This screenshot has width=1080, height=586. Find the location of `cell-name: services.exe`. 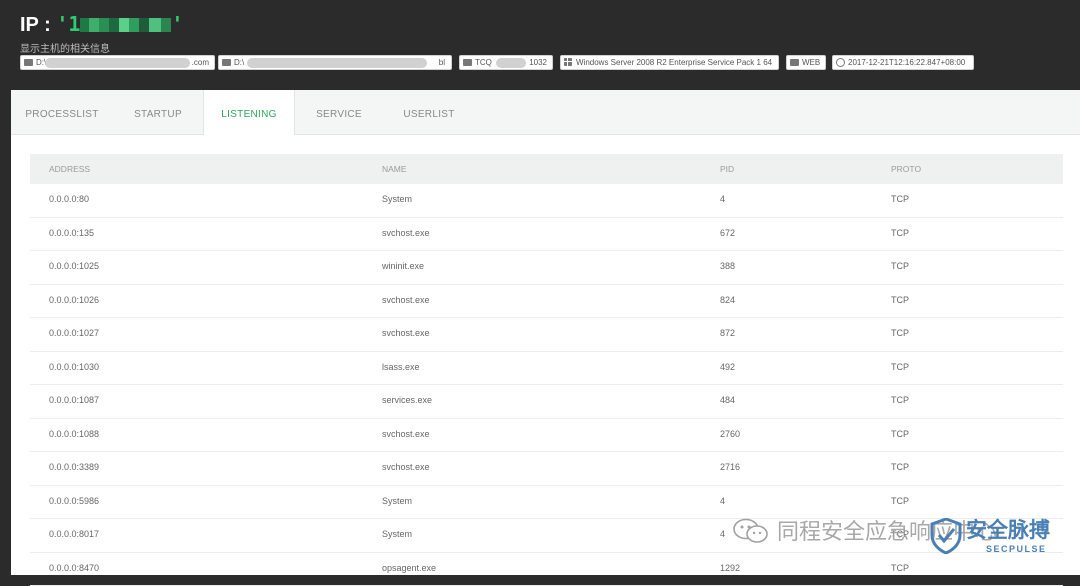

cell-name: services.exe is located at coordinates (407, 400).